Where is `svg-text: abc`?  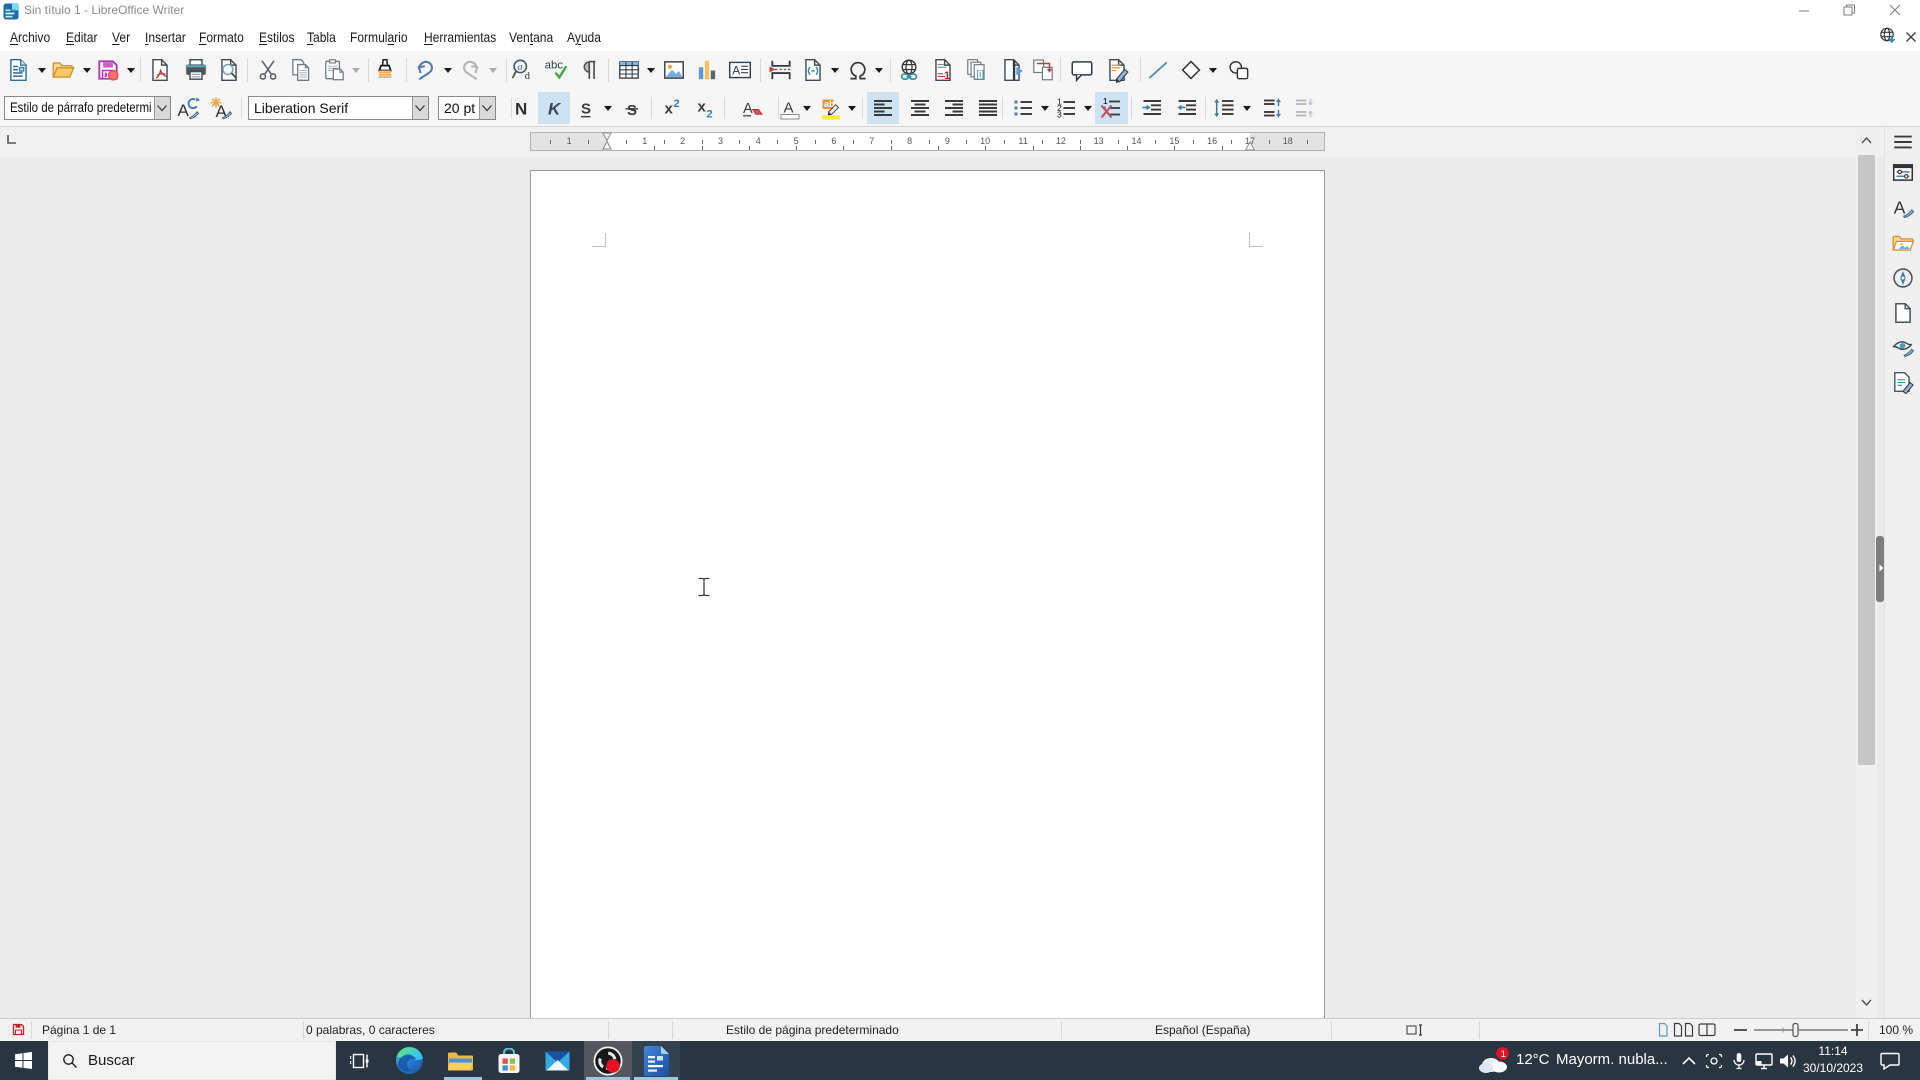
svg-text: abc is located at coordinates (554, 65).